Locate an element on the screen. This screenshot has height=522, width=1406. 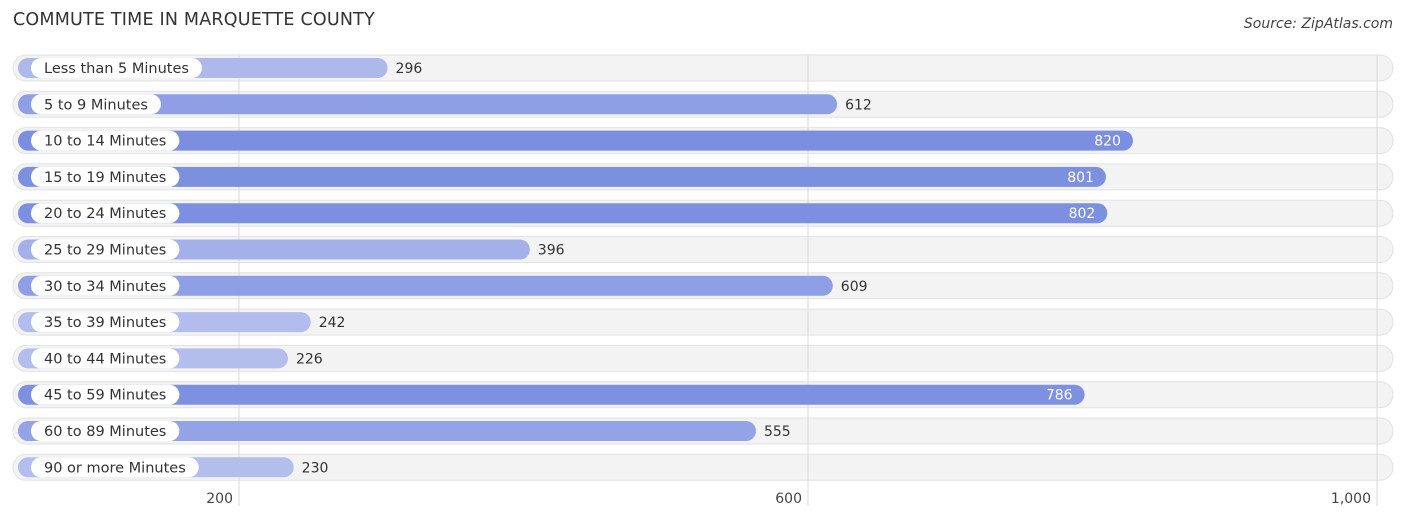
value-label: 609 is located at coordinates (854, 287).